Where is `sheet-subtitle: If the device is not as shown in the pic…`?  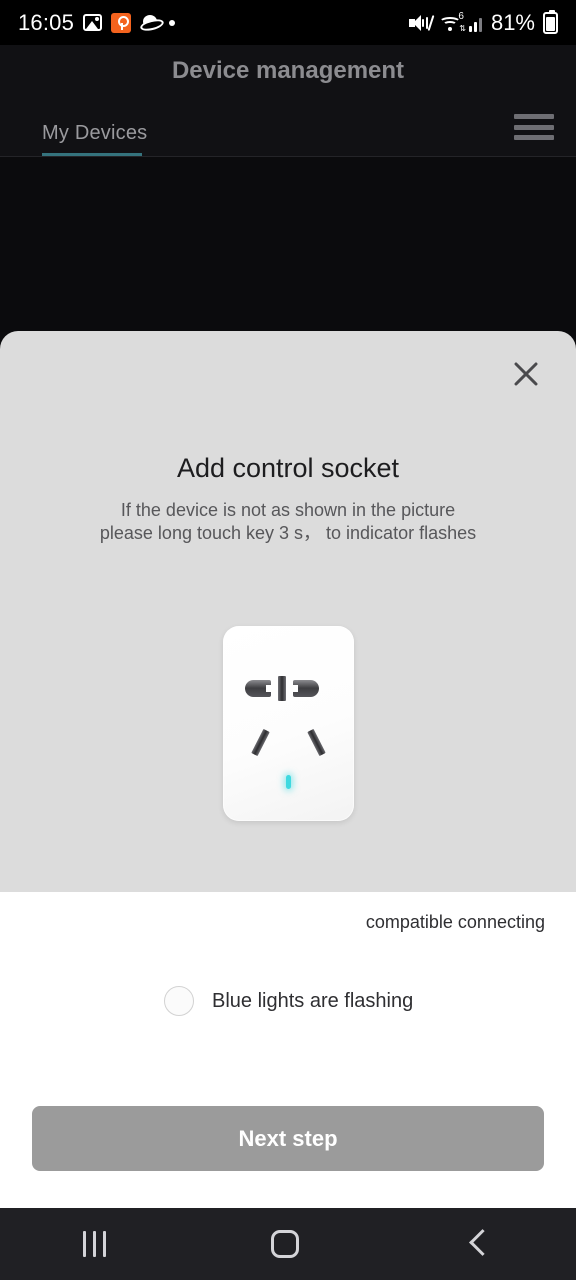 sheet-subtitle: If the device is not as shown in the pic… is located at coordinates (288, 522).